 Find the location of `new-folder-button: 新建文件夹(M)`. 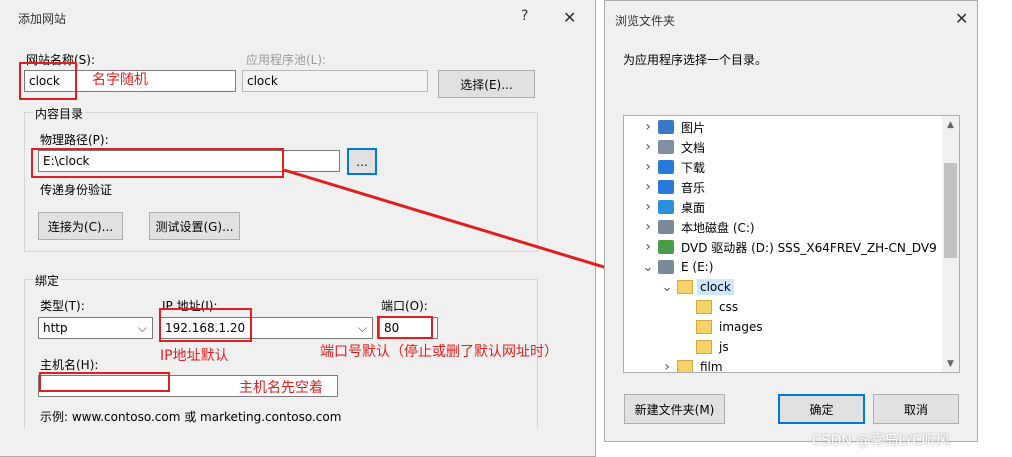

new-folder-button: 新建文件夹(M) is located at coordinates (674, 409).